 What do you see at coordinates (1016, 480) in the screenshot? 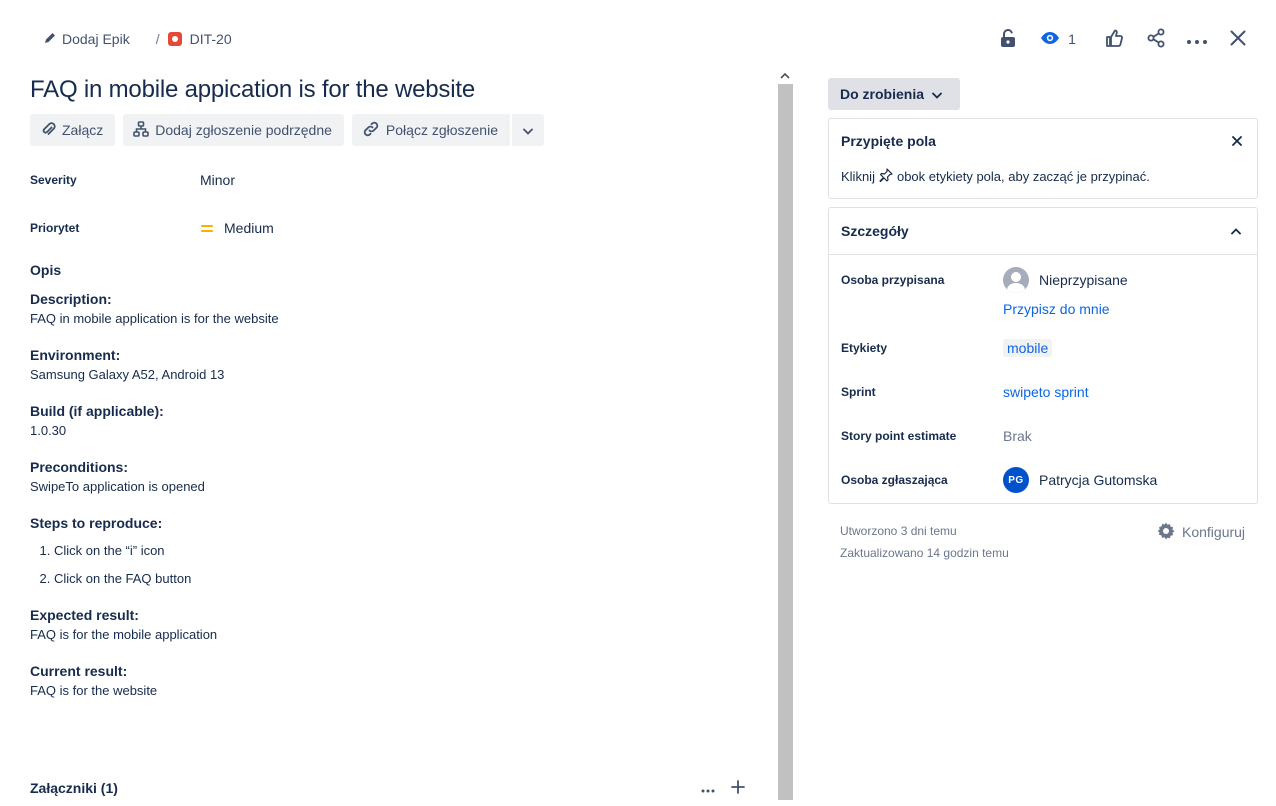
I see `reporter-avatar: PG` at bounding box center [1016, 480].